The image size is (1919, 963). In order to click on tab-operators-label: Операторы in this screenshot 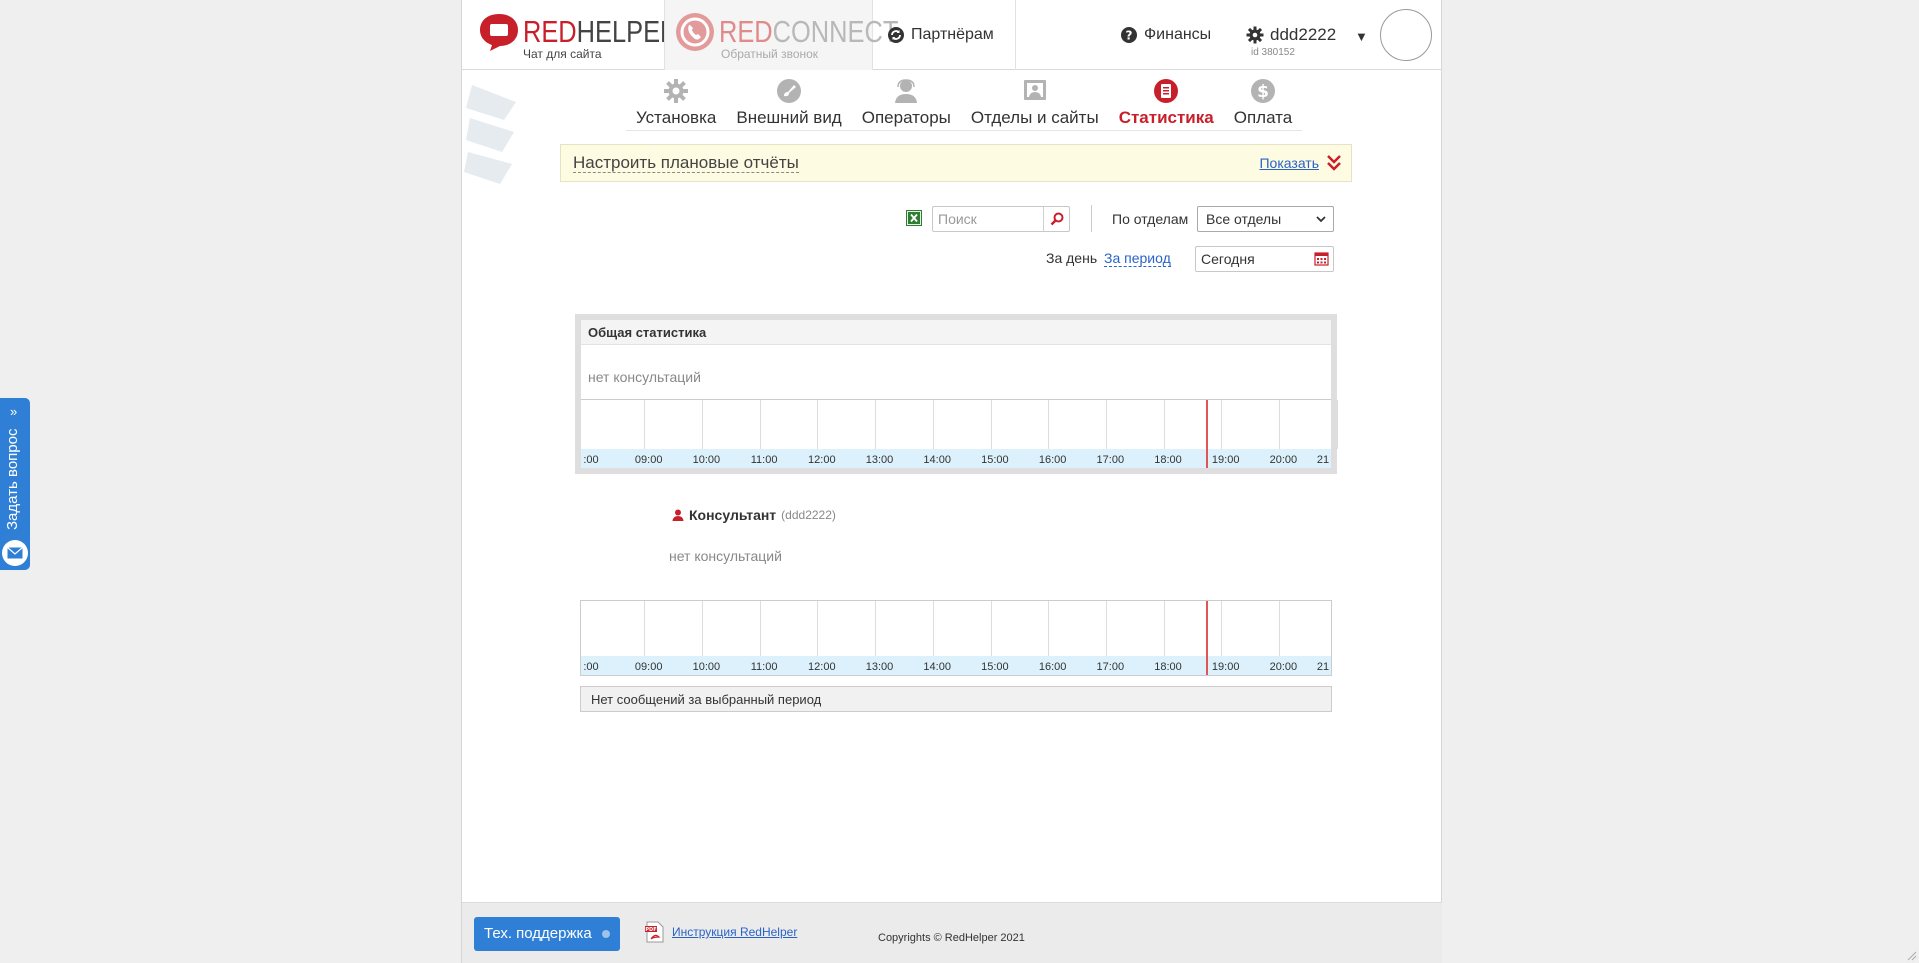, I will do `click(906, 117)`.